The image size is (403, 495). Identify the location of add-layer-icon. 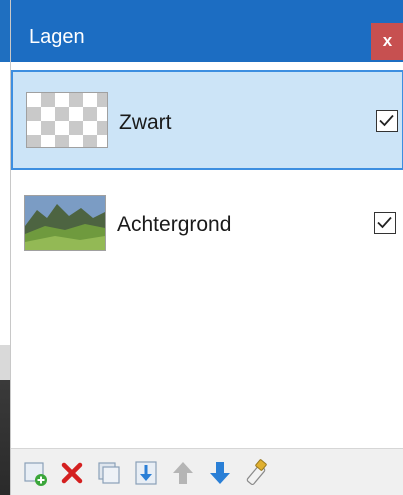
(35, 474).